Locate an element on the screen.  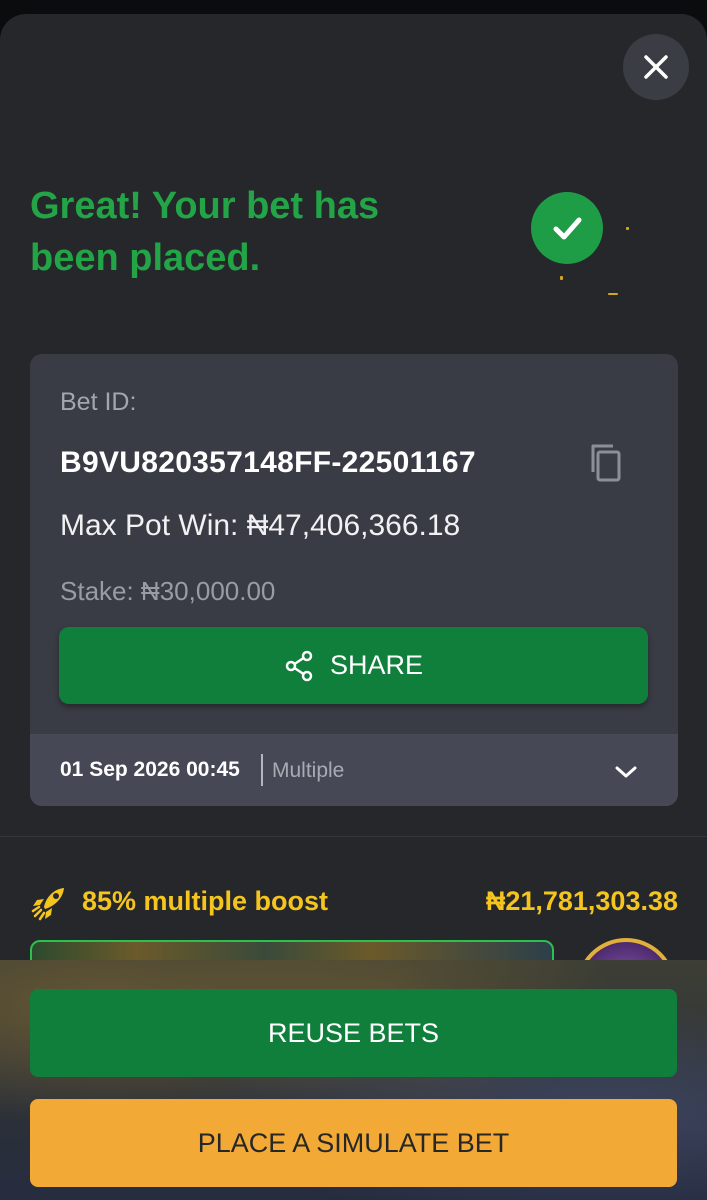
expand-details-button is located at coordinates (626, 772).